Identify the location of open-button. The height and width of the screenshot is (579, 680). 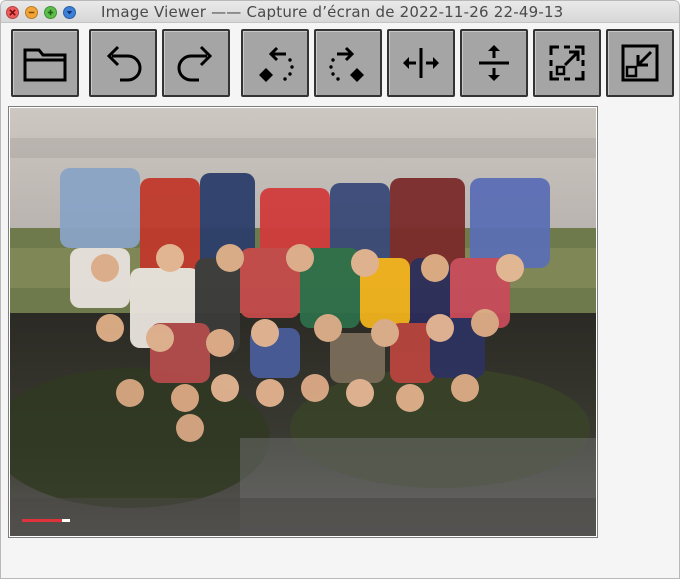
(45, 63).